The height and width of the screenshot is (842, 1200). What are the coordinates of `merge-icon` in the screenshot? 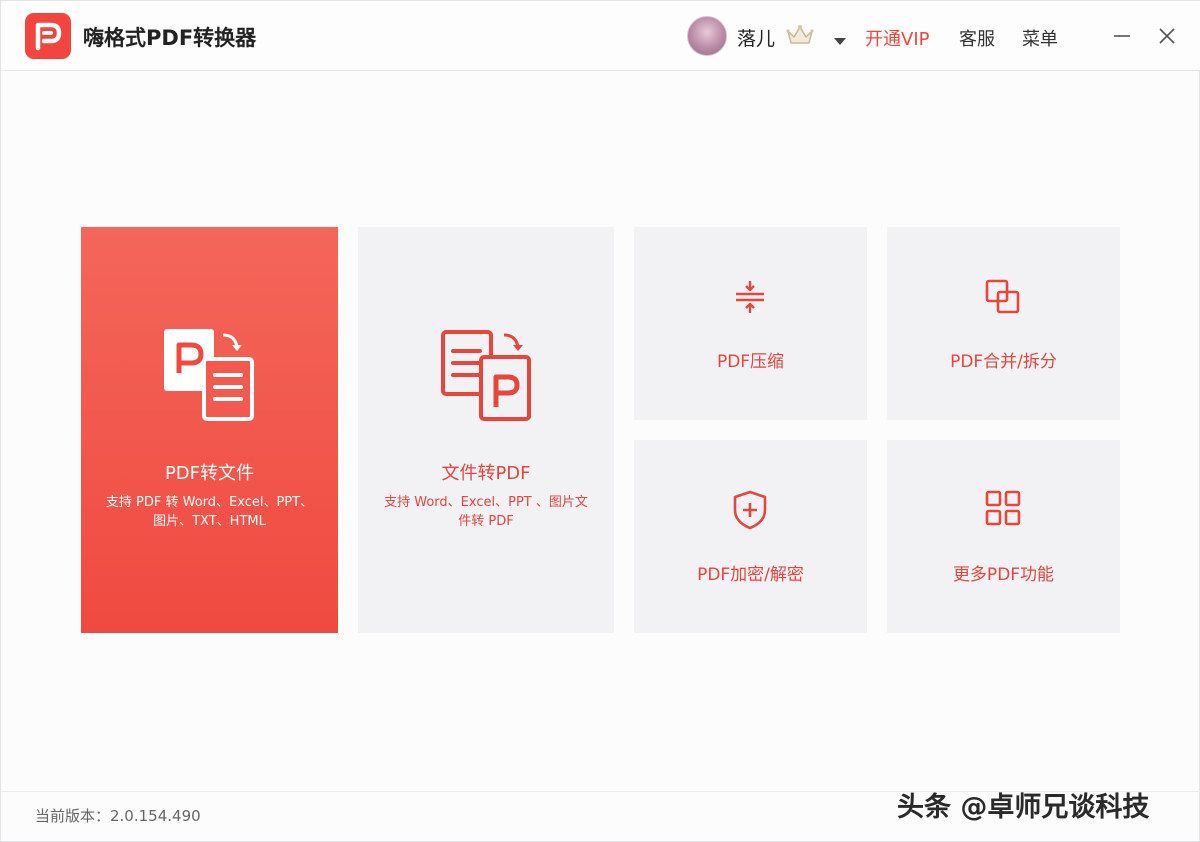 It's located at (1003, 297).